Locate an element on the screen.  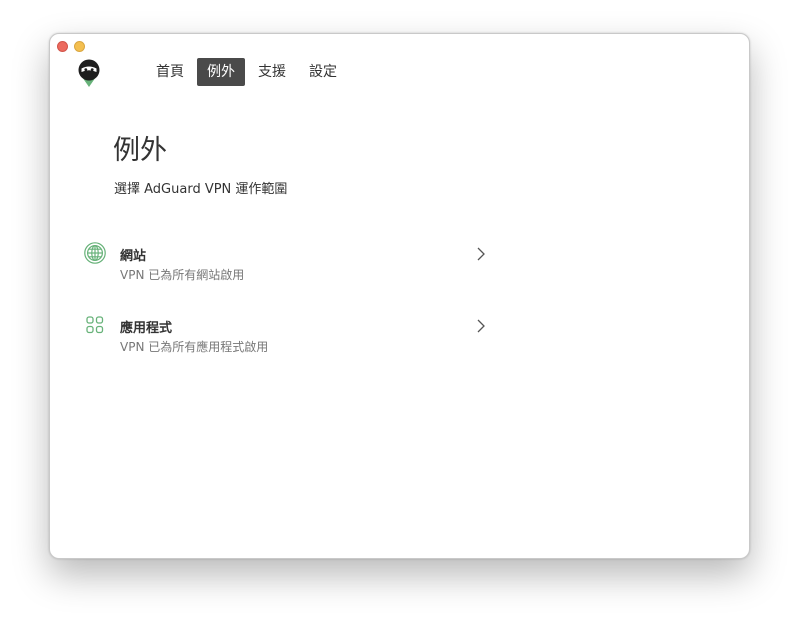
tab-home: 首頁 is located at coordinates (170, 72).